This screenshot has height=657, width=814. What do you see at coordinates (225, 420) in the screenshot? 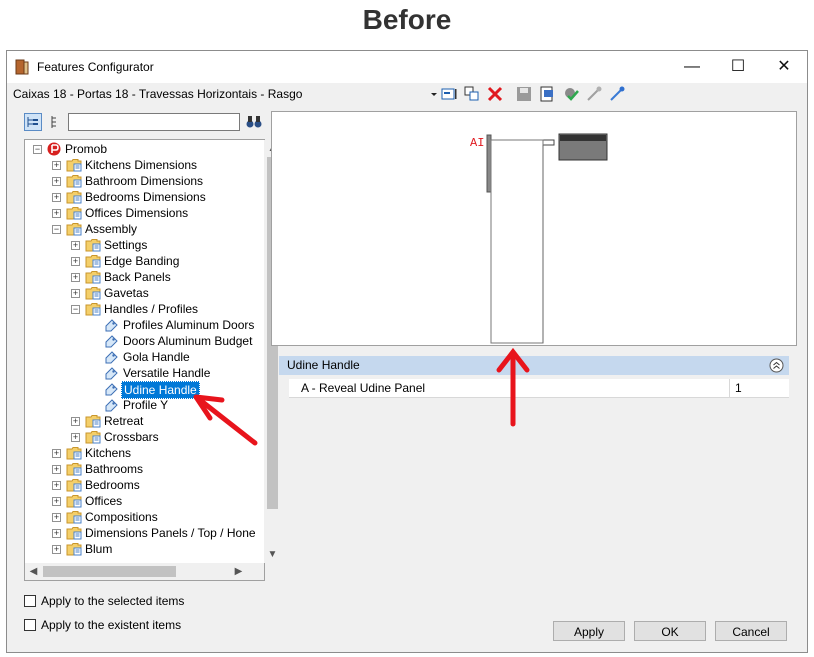
I see `arrow-to-tree-item` at bounding box center [225, 420].